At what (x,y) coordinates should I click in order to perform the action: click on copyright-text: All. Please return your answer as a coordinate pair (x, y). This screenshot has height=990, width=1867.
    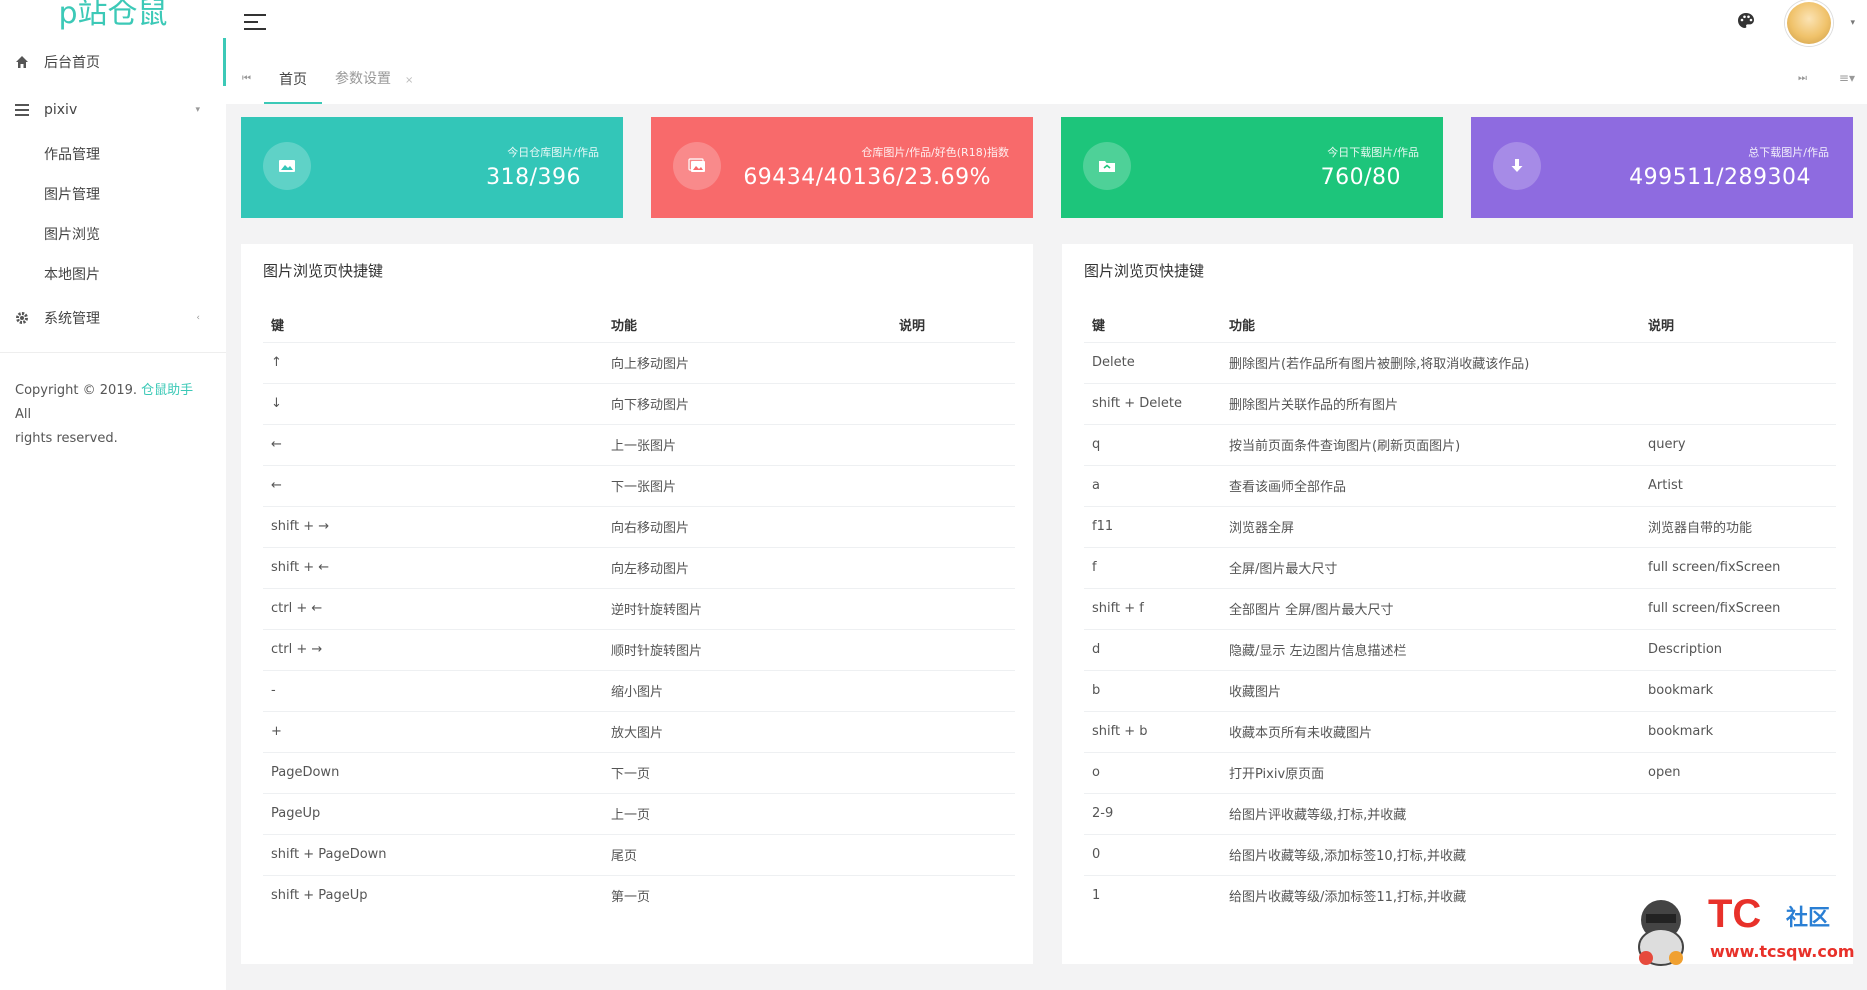
    Looking at the image, I should click on (23, 414).